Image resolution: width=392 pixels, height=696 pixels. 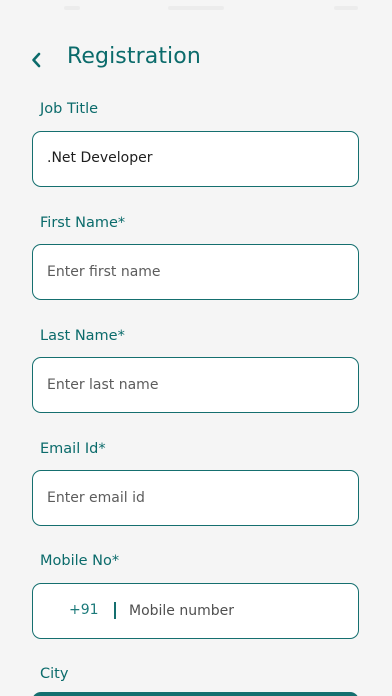 I want to click on last-name-field-box, so click(x=195, y=385).